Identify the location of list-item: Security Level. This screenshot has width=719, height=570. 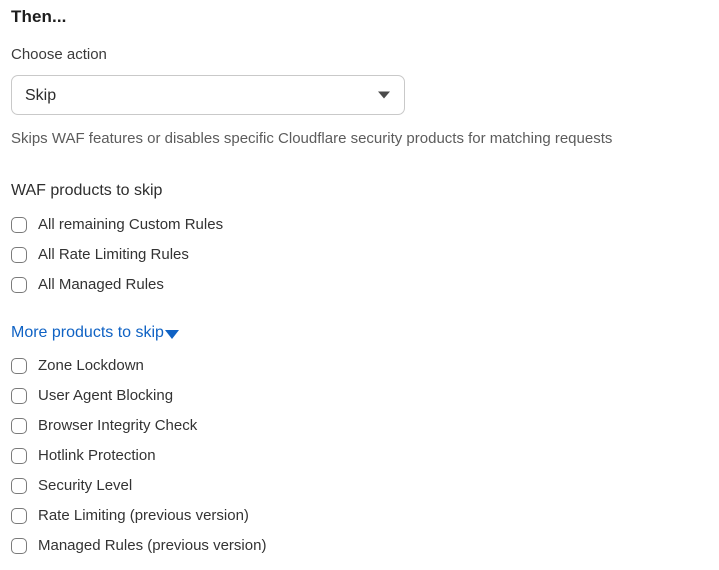
(365, 486).